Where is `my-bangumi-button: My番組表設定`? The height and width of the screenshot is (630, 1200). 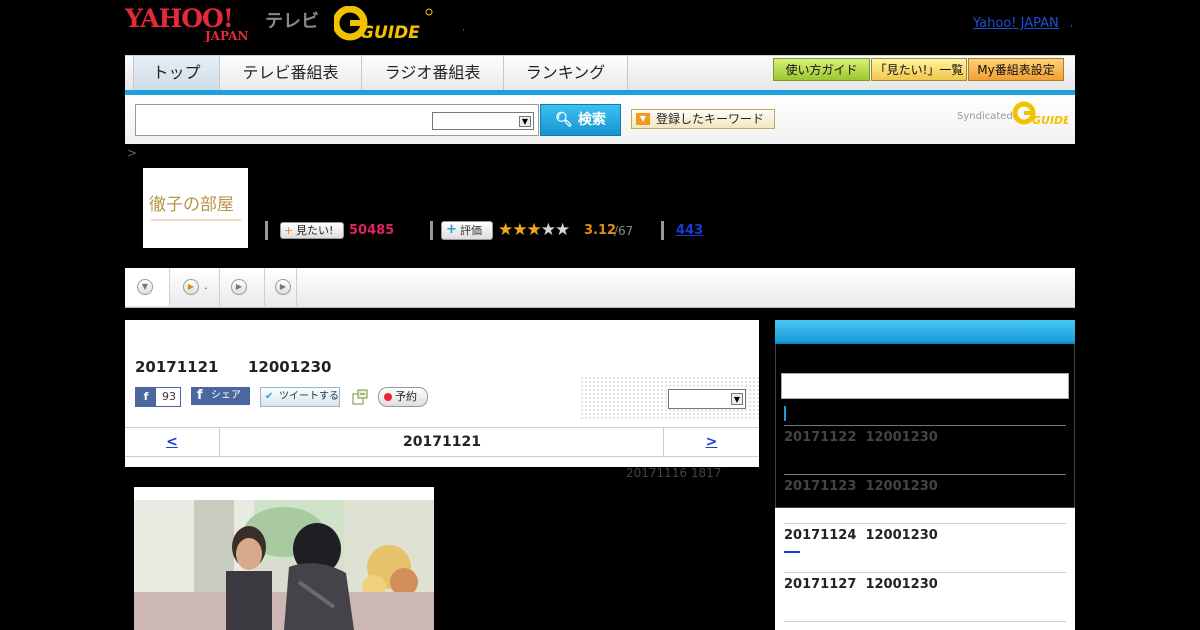
my-bangumi-button: My番組表設定 is located at coordinates (1016, 69).